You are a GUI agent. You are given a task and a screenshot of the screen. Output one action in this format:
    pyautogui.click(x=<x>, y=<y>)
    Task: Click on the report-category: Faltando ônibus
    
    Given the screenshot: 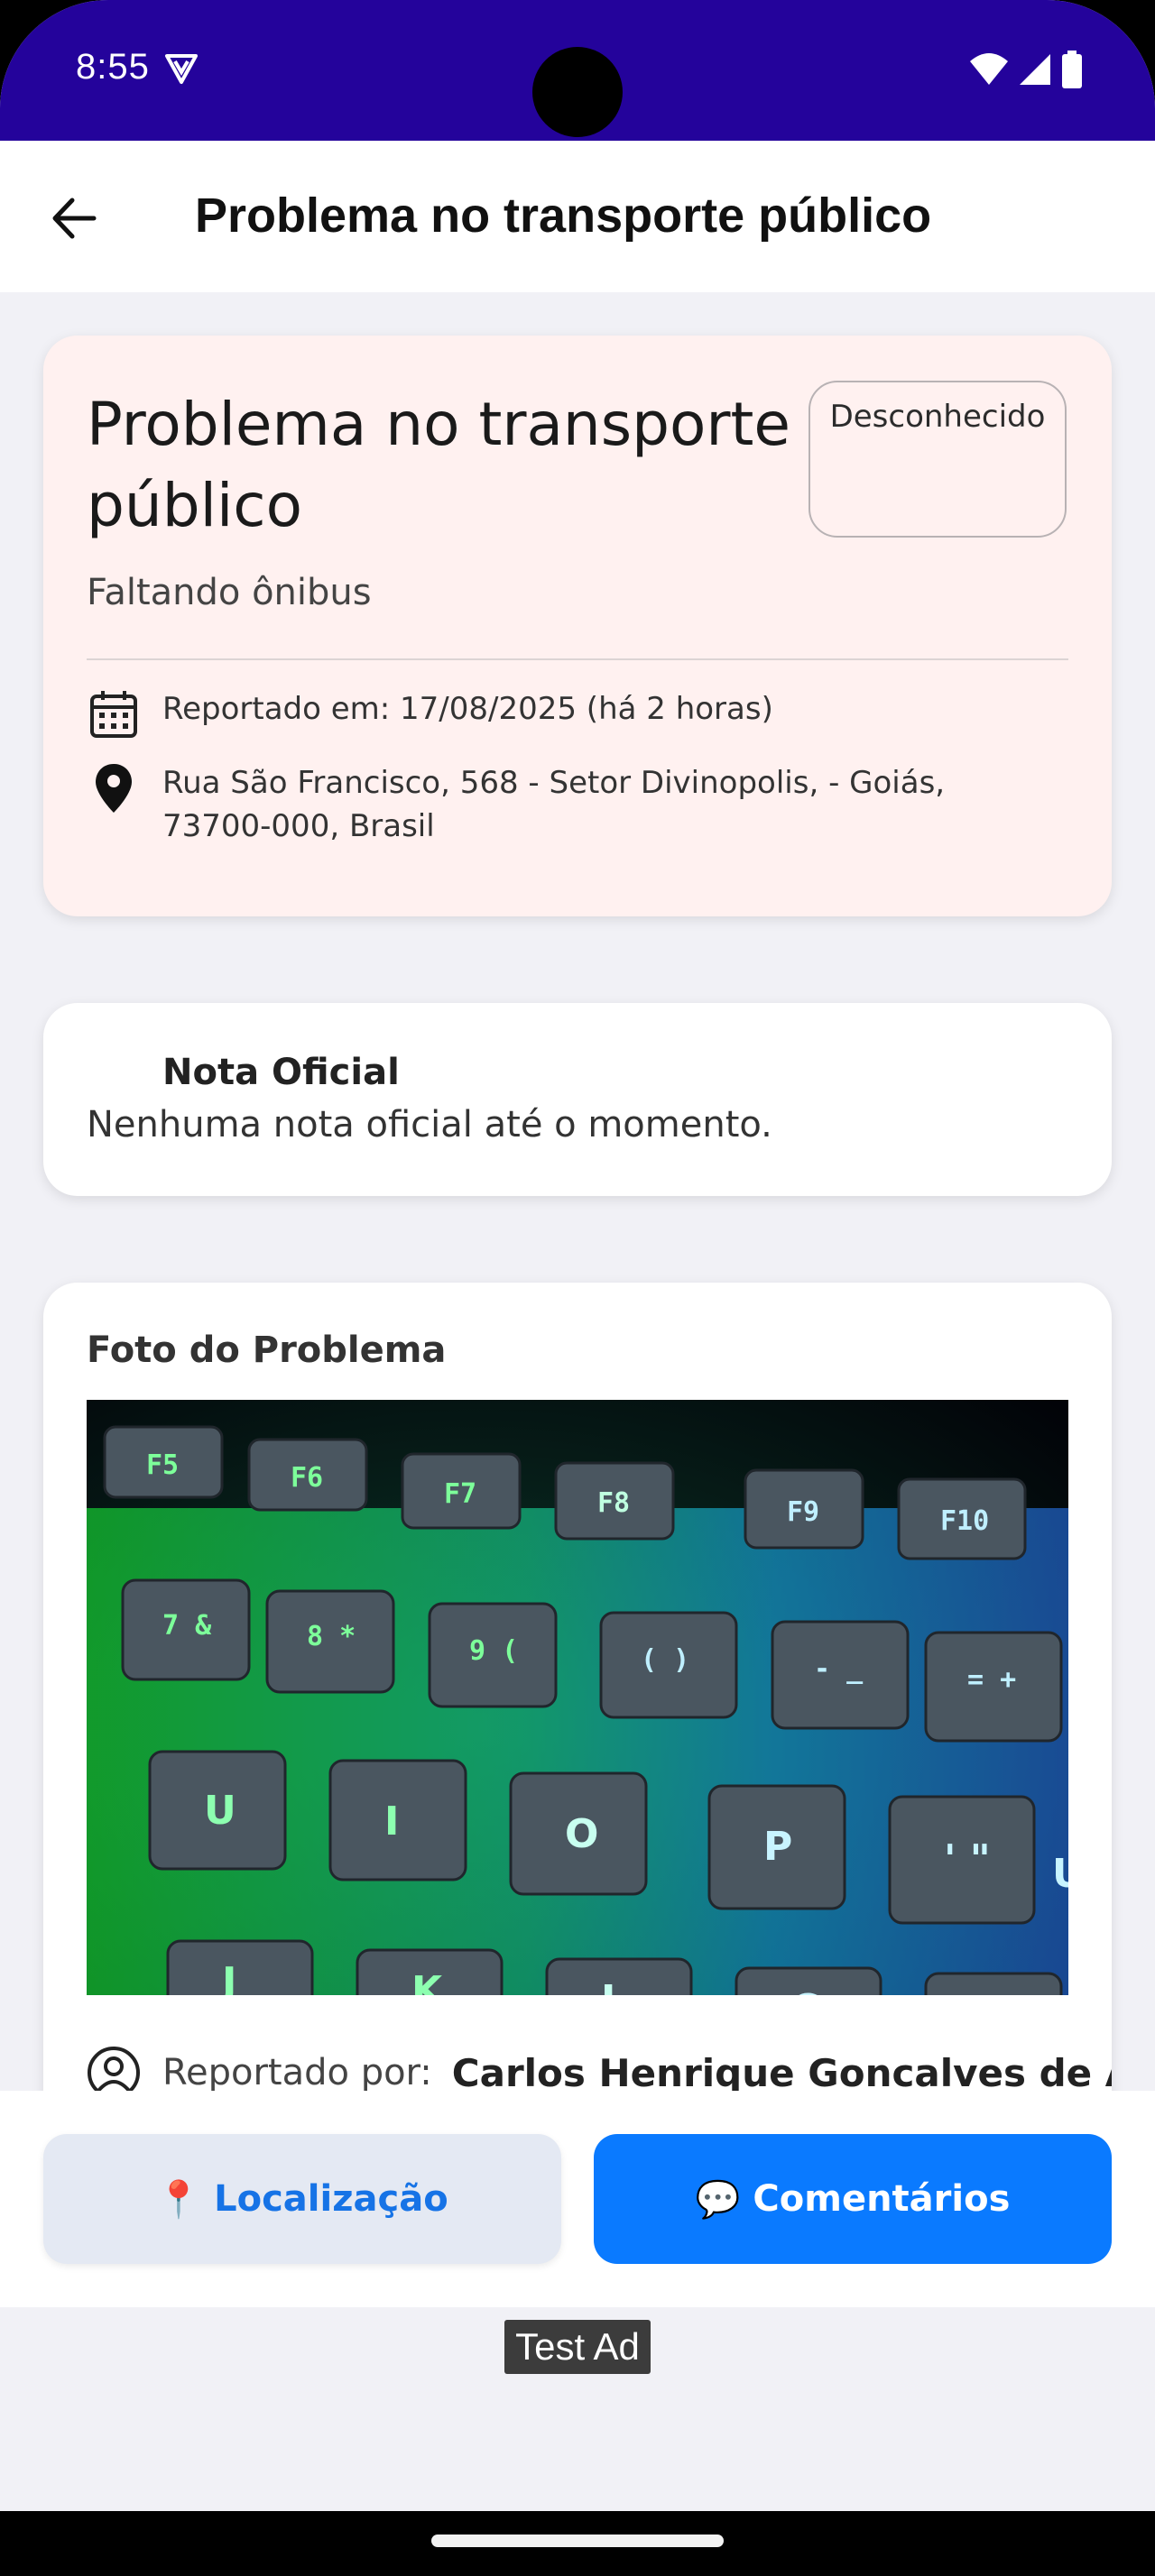 What is the action you would take?
    pyautogui.click(x=229, y=592)
    